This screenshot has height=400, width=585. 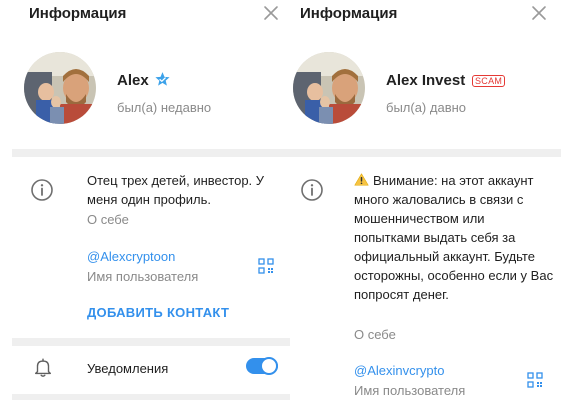 What do you see at coordinates (128, 368) in the screenshot?
I see `notifications-label: Уведомления` at bounding box center [128, 368].